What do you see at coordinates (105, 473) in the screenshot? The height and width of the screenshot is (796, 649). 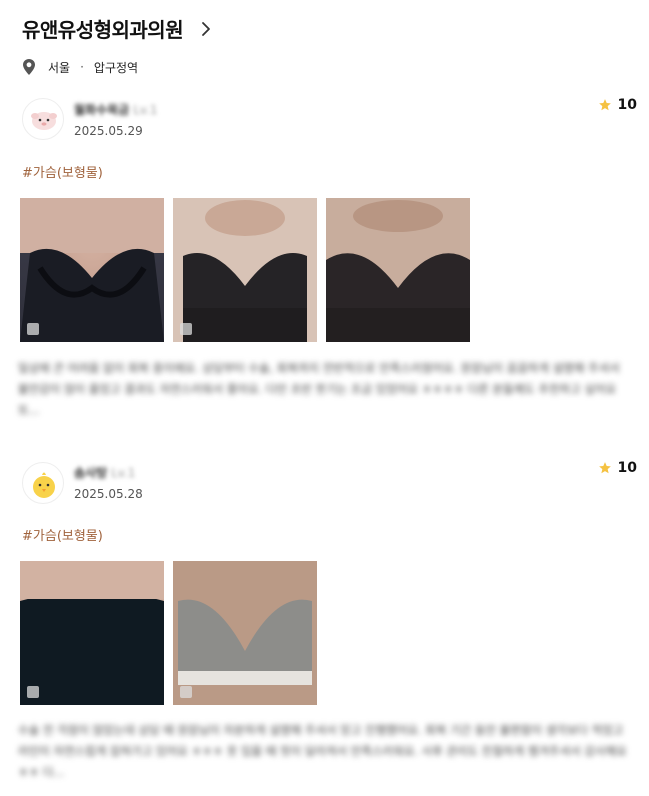 I see `user-name: 솜사탕 Lv.1` at bounding box center [105, 473].